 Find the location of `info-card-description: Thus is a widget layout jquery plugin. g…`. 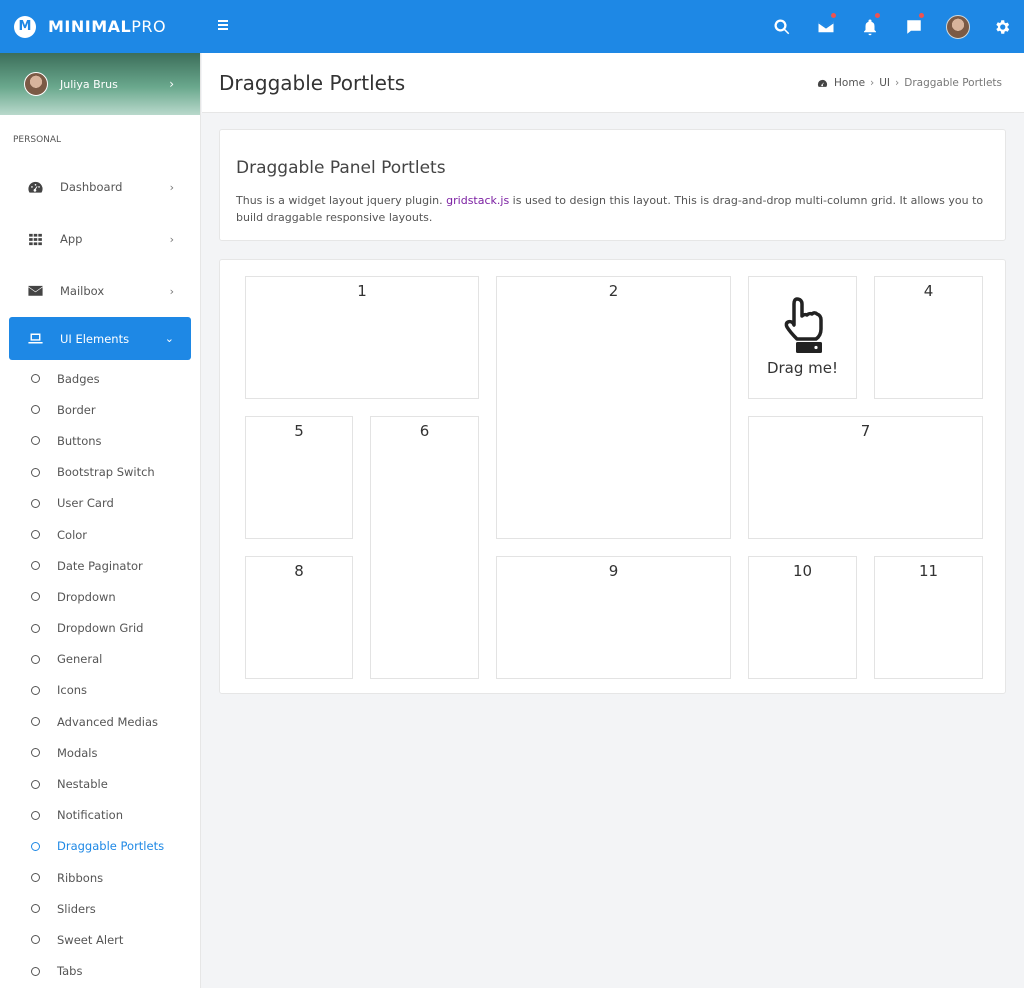

info-card-description: Thus is a widget layout jquery plugin. g… is located at coordinates (610, 209).